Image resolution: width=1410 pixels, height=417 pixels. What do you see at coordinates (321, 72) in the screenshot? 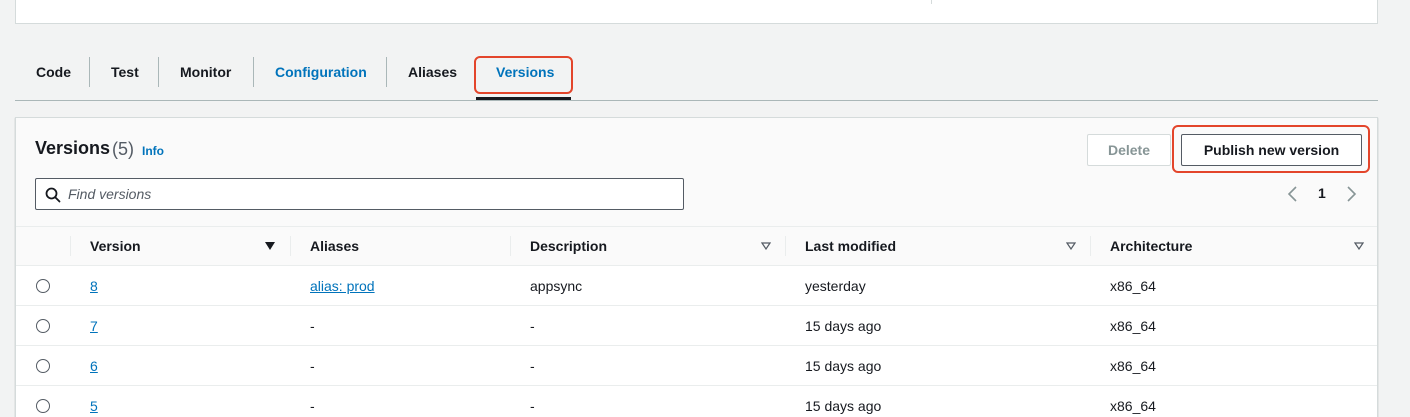
I see `tab-configuration: Configuration` at bounding box center [321, 72].